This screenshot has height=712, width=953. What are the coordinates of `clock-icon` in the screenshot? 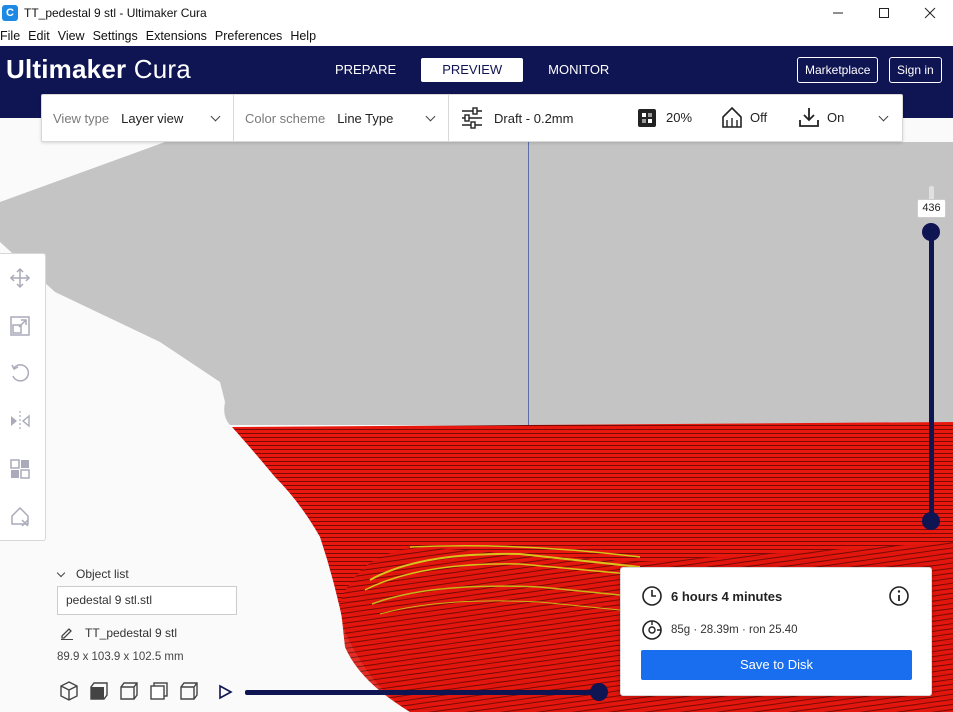 It's located at (652, 596).